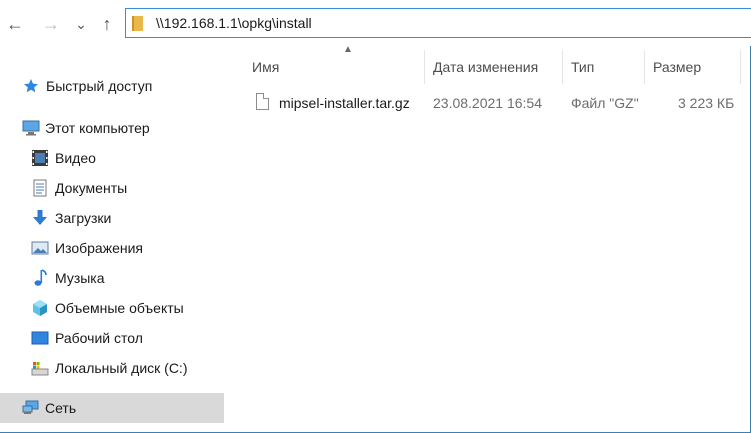  I want to click on sidebar-item-quick-access: Быстрый доступ, so click(112, 86).